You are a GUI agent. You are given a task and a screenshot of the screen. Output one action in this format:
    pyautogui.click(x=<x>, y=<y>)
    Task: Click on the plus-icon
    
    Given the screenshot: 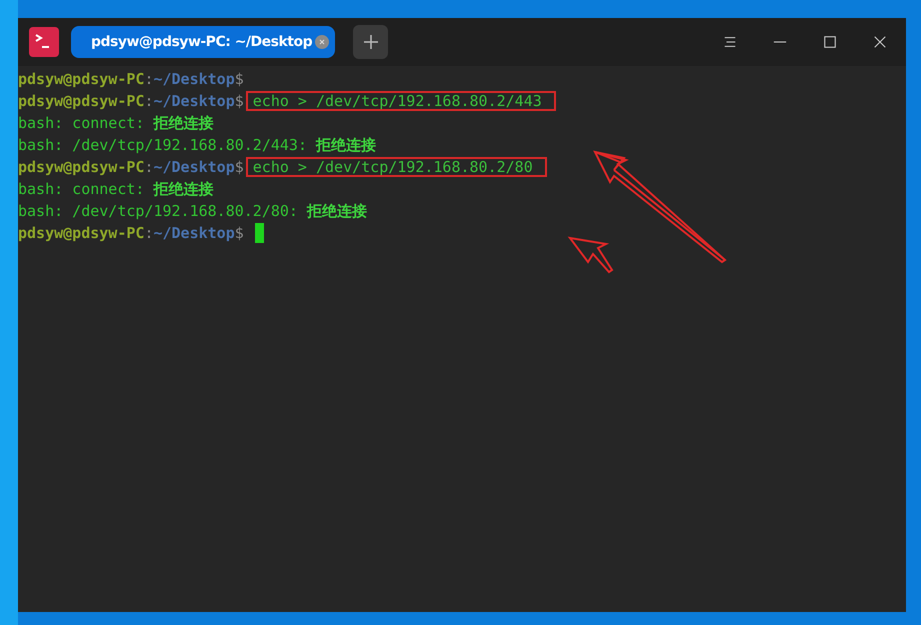 What is the action you would take?
    pyautogui.click(x=370, y=42)
    